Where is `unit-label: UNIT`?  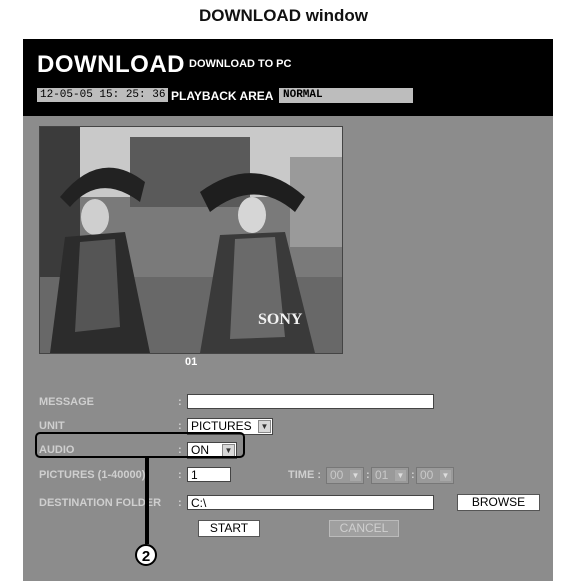
unit-label: UNIT is located at coordinates (52, 426).